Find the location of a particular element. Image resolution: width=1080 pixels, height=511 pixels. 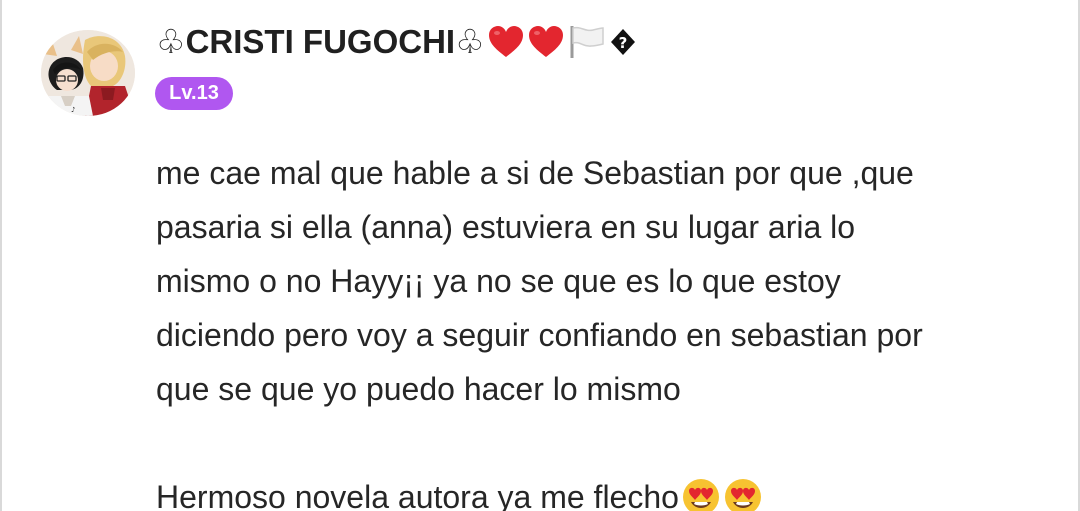

avatar-image: ♪ is located at coordinates (88, 73).